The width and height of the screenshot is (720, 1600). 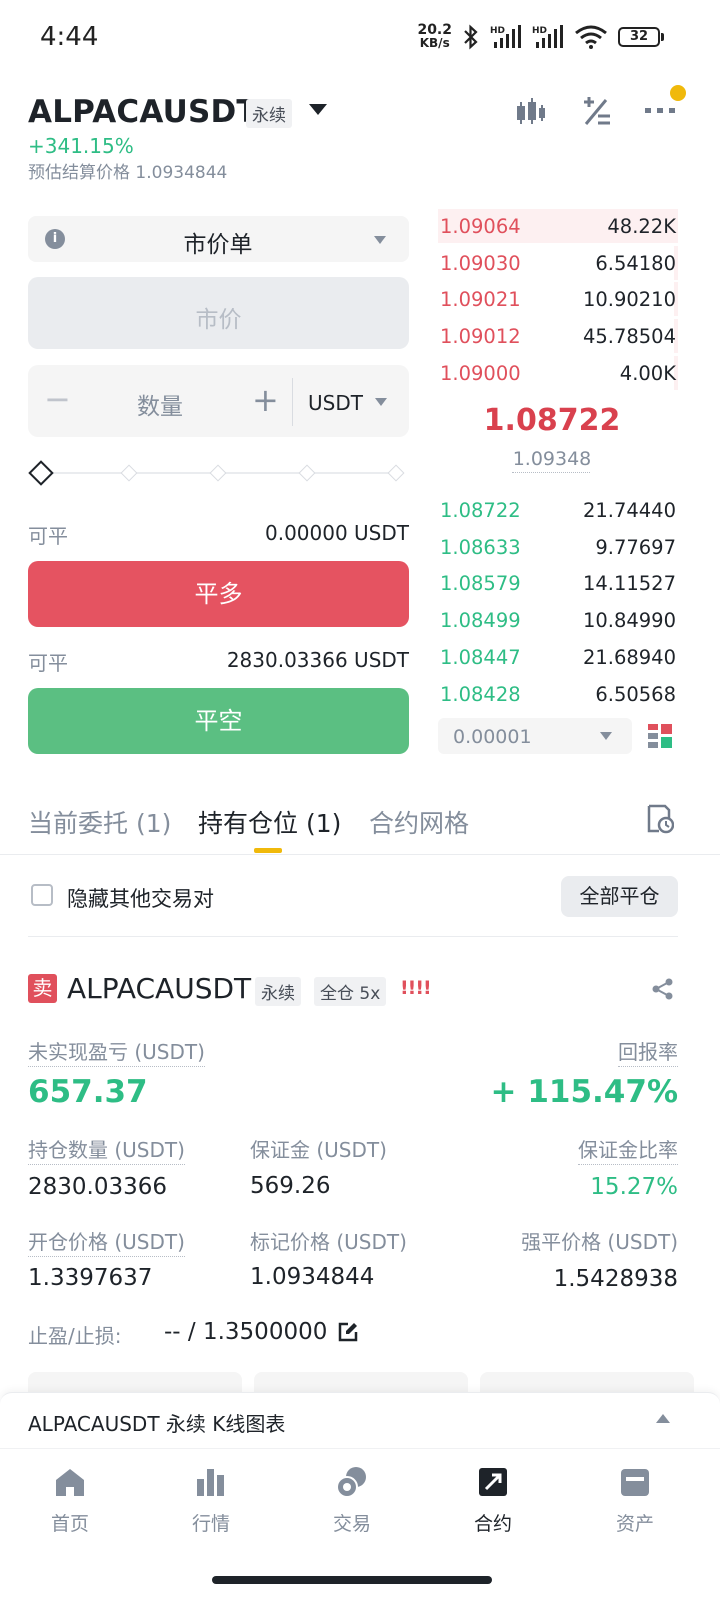 What do you see at coordinates (419, 822) in the screenshot?
I see `tab-grid: 合约网格` at bounding box center [419, 822].